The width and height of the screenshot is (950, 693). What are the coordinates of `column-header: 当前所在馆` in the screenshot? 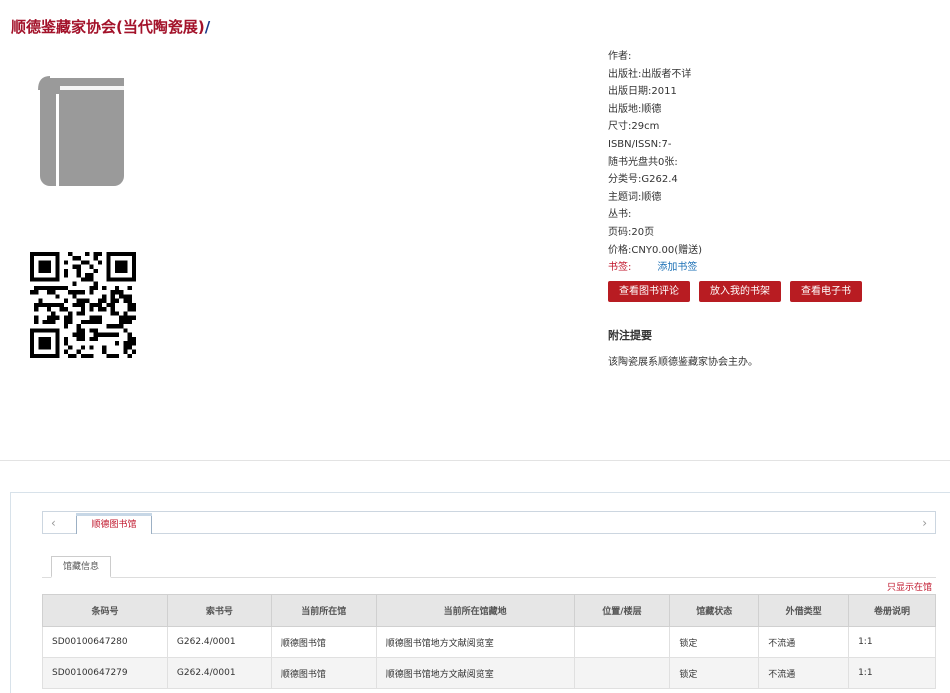 It's located at (323, 610).